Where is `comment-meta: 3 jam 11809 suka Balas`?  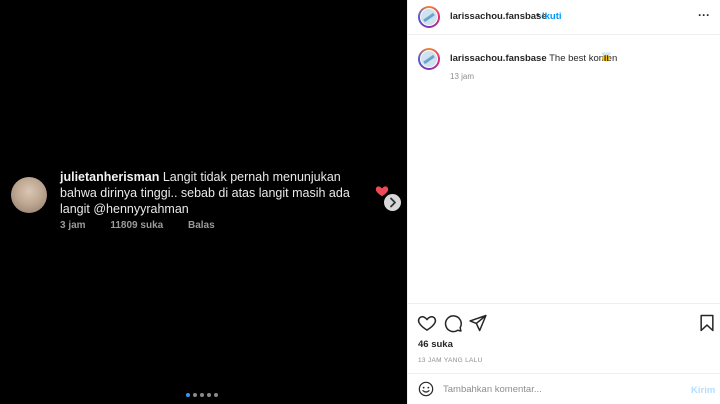 comment-meta: 3 jam 11809 suka Balas is located at coordinates (148, 225).